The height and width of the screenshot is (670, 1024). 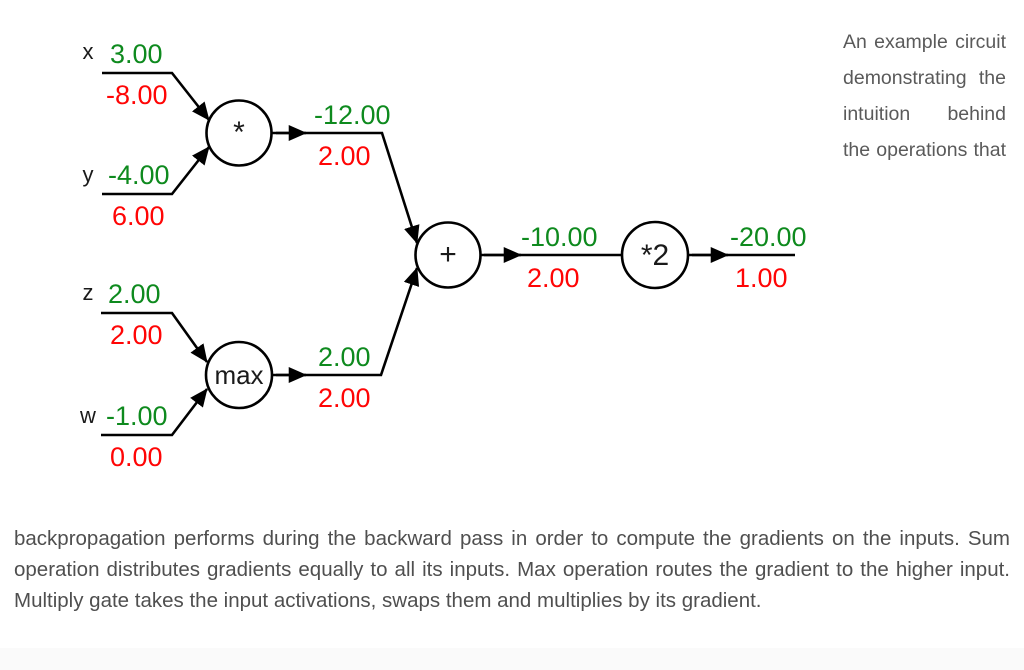 I want to click on max-gate-label: max, so click(x=238, y=375).